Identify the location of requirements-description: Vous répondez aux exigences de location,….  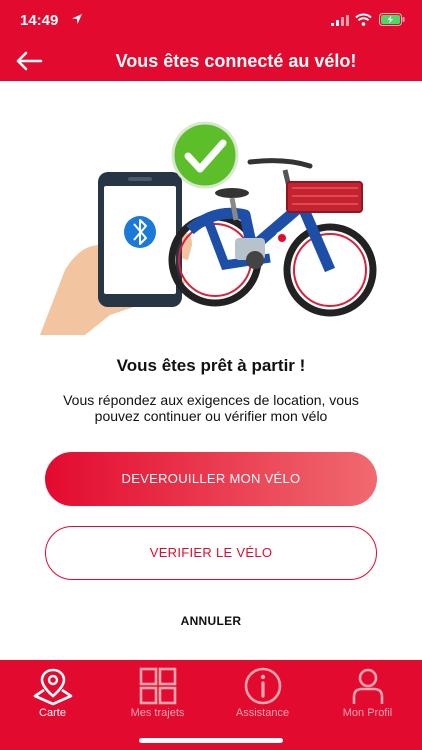
(211, 408).